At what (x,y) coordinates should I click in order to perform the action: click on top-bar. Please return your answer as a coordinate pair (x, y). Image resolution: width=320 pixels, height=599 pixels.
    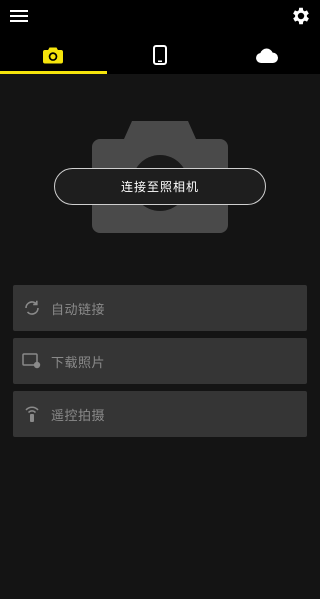
    Looking at the image, I should click on (160, 37).